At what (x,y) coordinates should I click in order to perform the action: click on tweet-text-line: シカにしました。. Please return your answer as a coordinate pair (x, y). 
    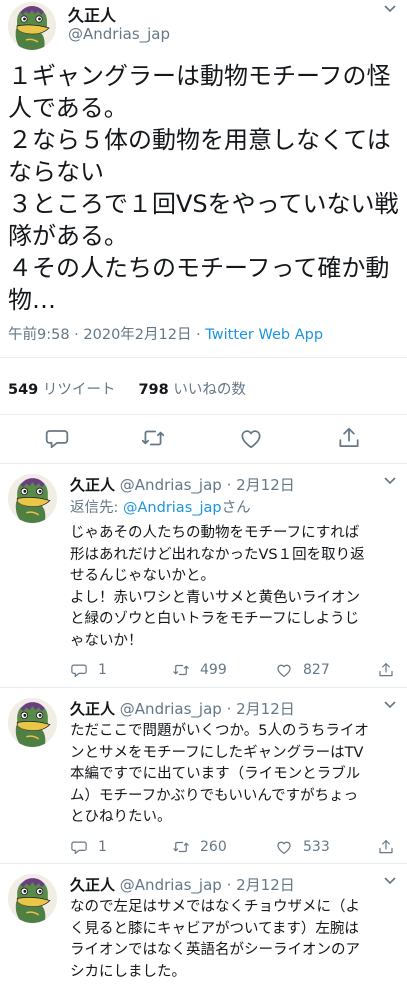
    Looking at the image, I should click on (128, 971).